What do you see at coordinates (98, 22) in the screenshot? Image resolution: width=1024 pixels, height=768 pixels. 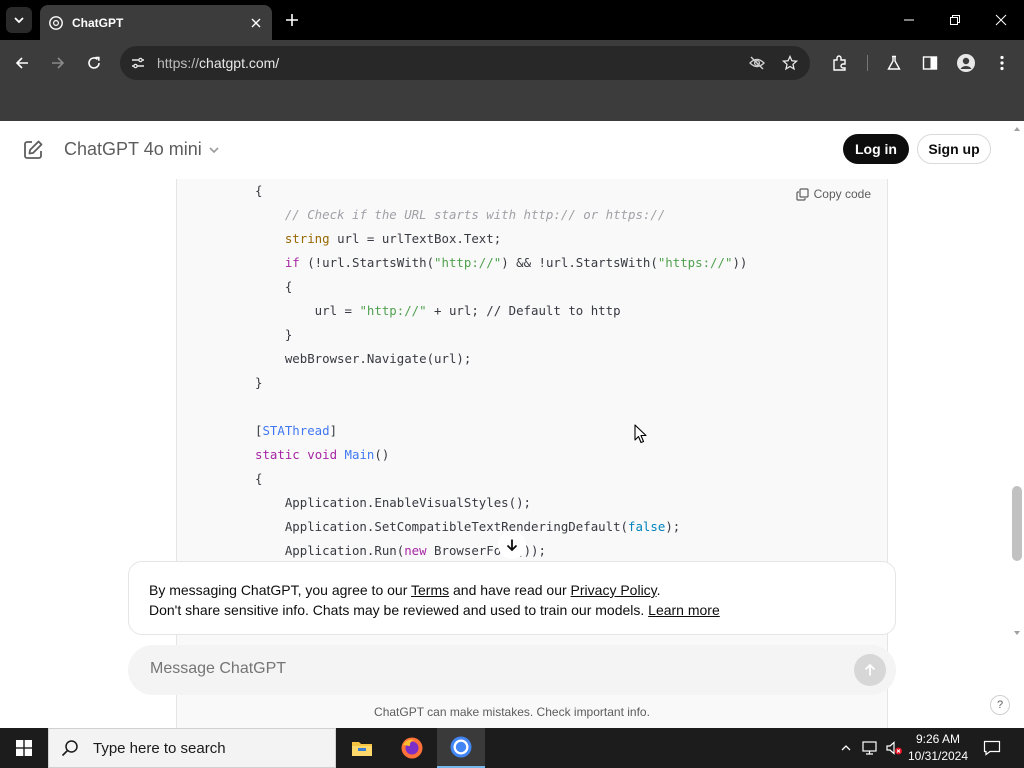 I see `tab-title: ChatGPT` at bounding box center [98, 22].